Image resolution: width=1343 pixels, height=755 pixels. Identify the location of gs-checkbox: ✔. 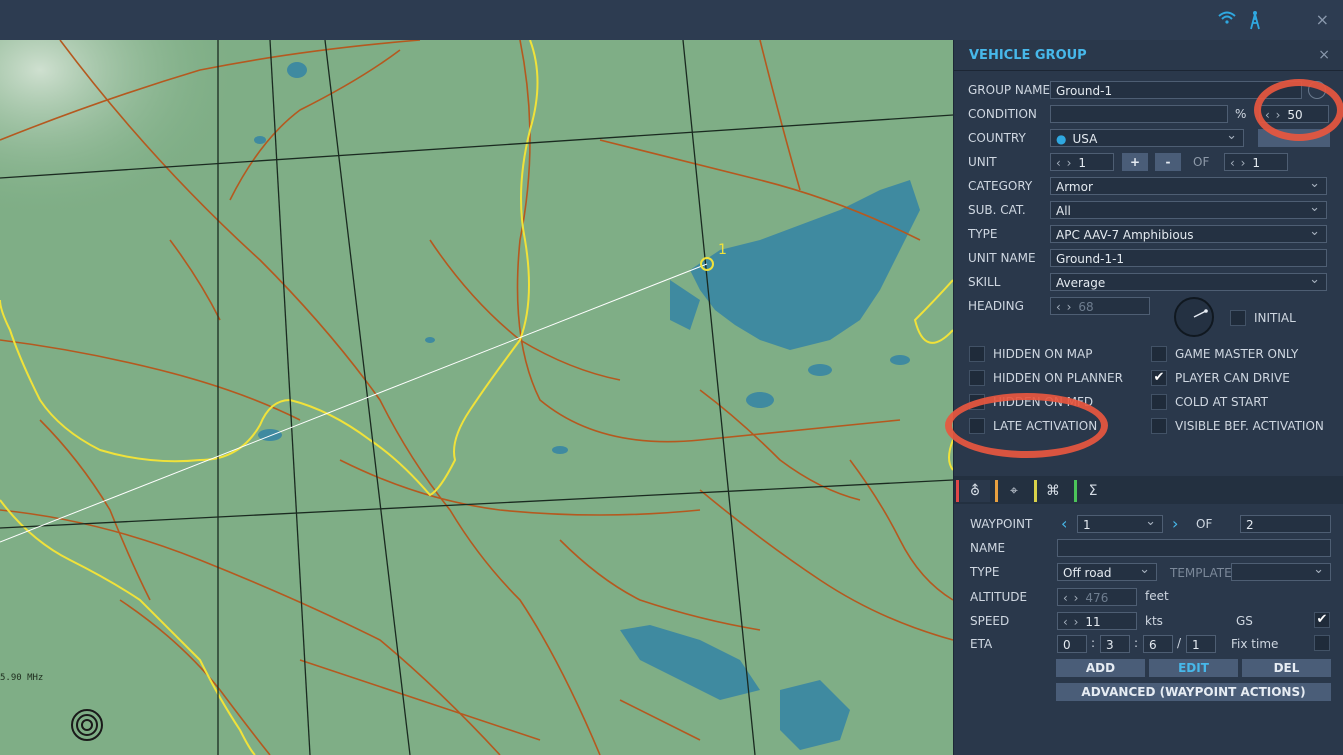
(1322, 620).